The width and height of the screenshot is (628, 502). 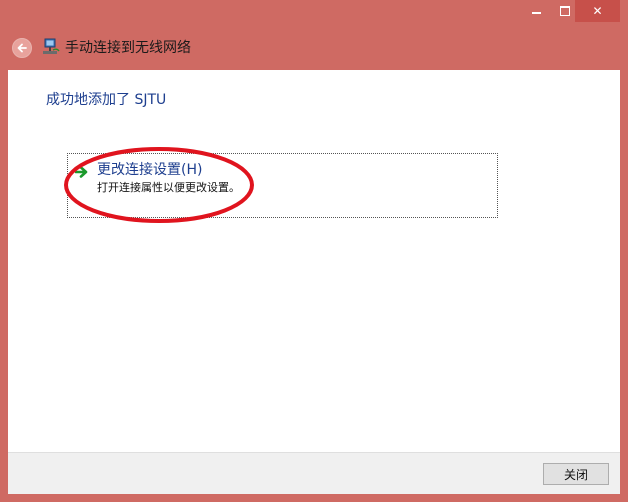 I want to click on footer-bar: 关闭, so click(x=314, y=473).